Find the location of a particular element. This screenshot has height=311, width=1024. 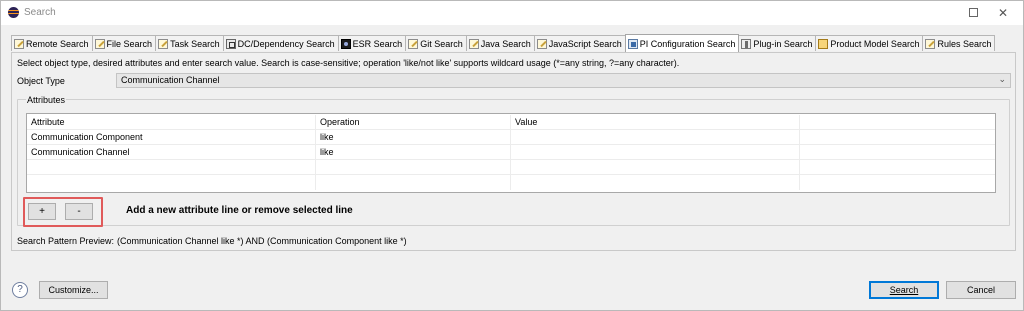

tab-label: ESR Search is located at coordinates (377, 43).